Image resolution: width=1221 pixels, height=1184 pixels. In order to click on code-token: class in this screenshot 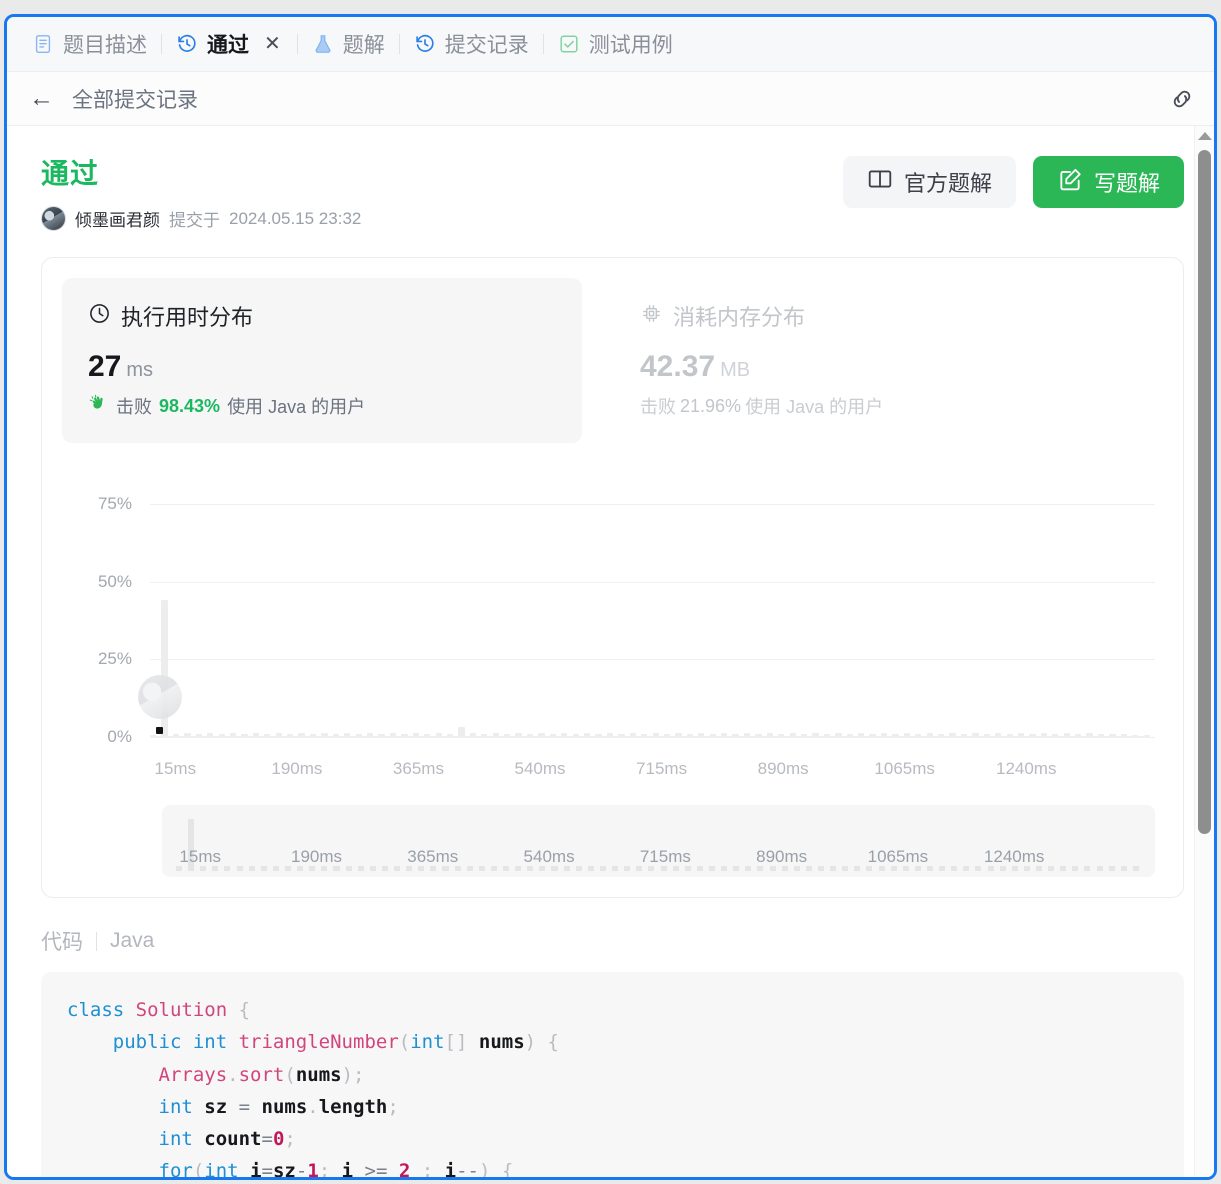, I will do `click(101, 1010)`.